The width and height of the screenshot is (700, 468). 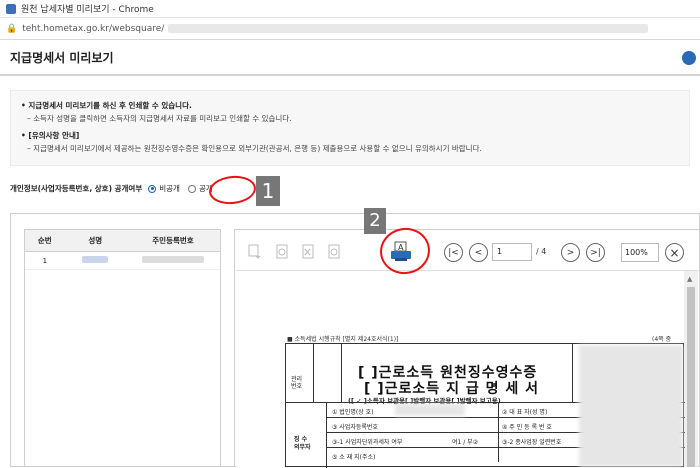 What do you see at coordinates (350, 58) in the screenshot?
I see `page-header: 지급명세서 미리보기` at bounding box center [350, 58].